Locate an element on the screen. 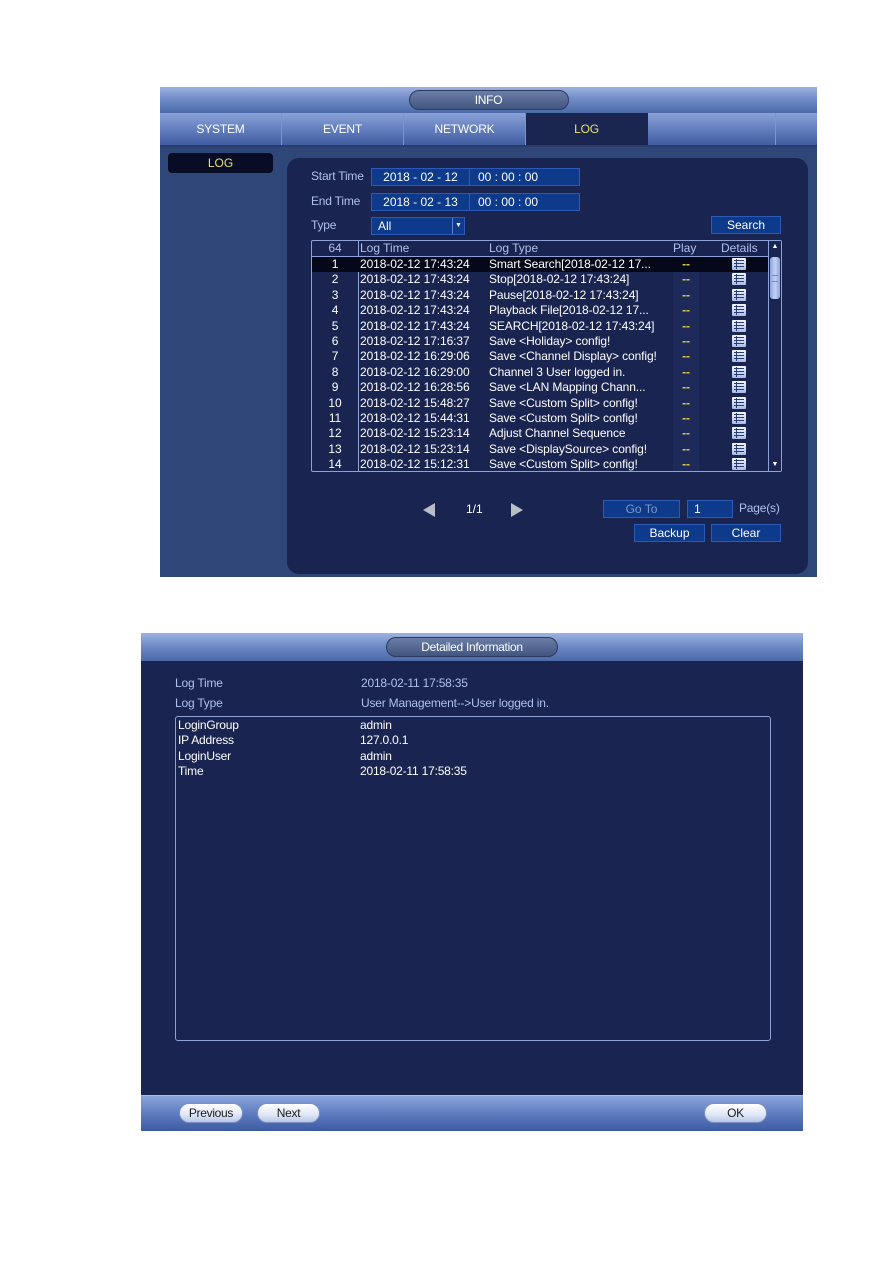 The height and width of the screenshot is (1263, 893). start-time-value: 00 : 00 : 00 is located at coordinates (524, 177).